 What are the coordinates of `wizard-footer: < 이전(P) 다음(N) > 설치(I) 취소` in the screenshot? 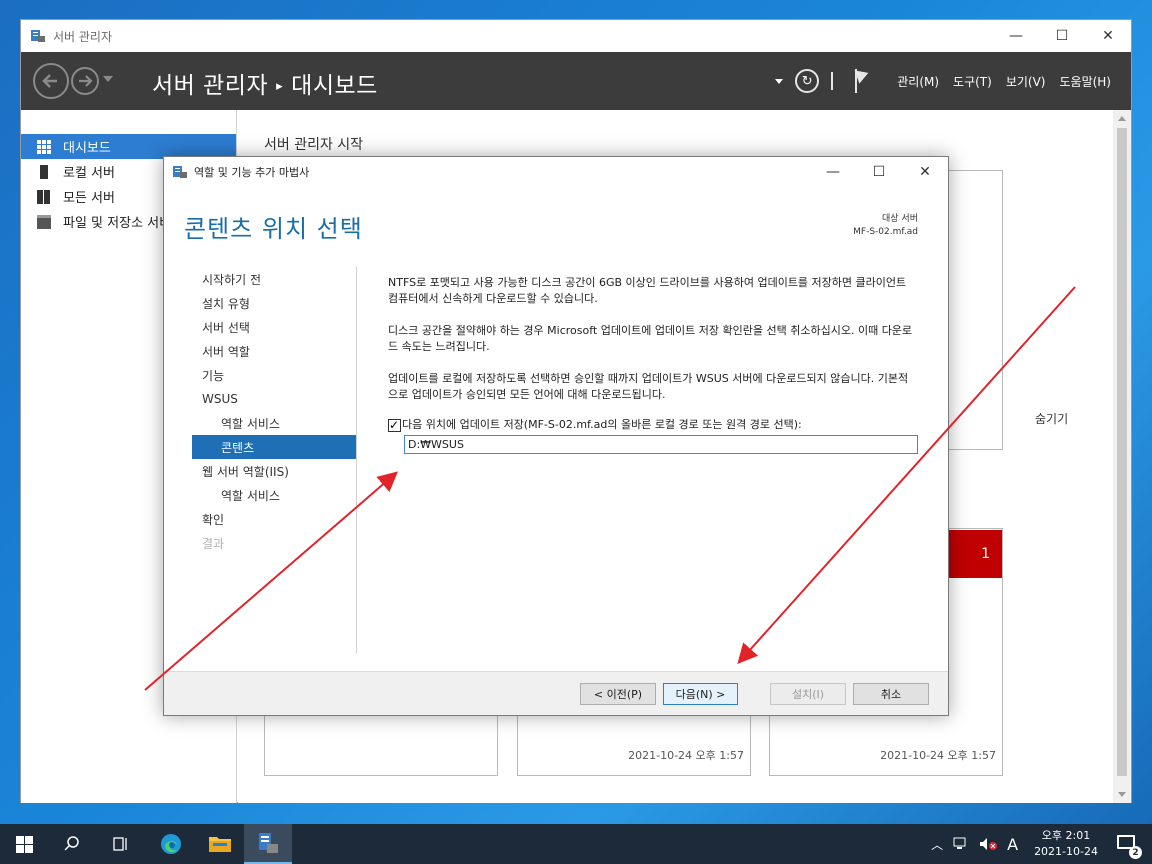 It's located at (556, 693).